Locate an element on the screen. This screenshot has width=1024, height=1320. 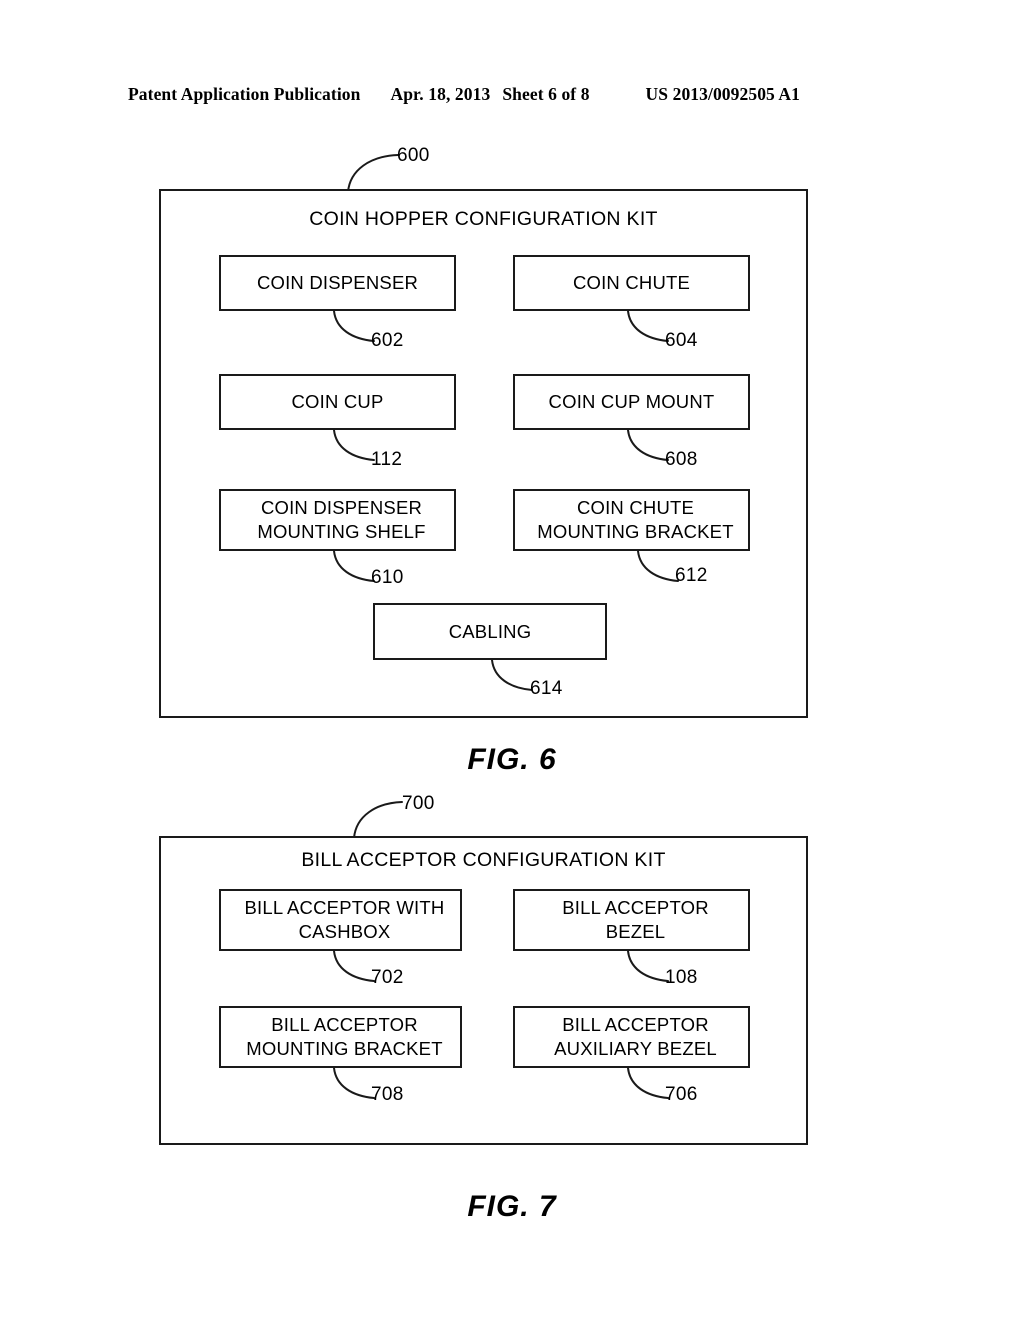
node-bill-acceptor-auxiliary-bezel-label: BILL ACCEPTOR AUXILIARY BEZEL is located at coordinates (631, 1036).